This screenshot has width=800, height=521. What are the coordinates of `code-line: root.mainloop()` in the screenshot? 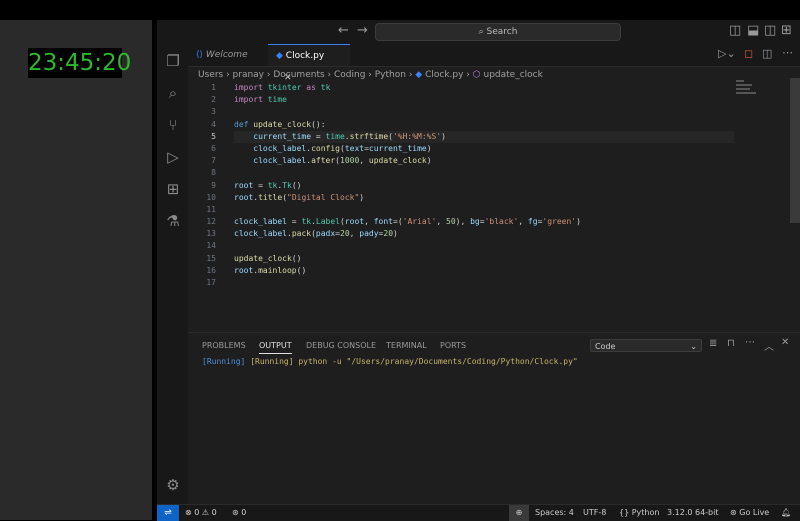 It's located at (270, 270).